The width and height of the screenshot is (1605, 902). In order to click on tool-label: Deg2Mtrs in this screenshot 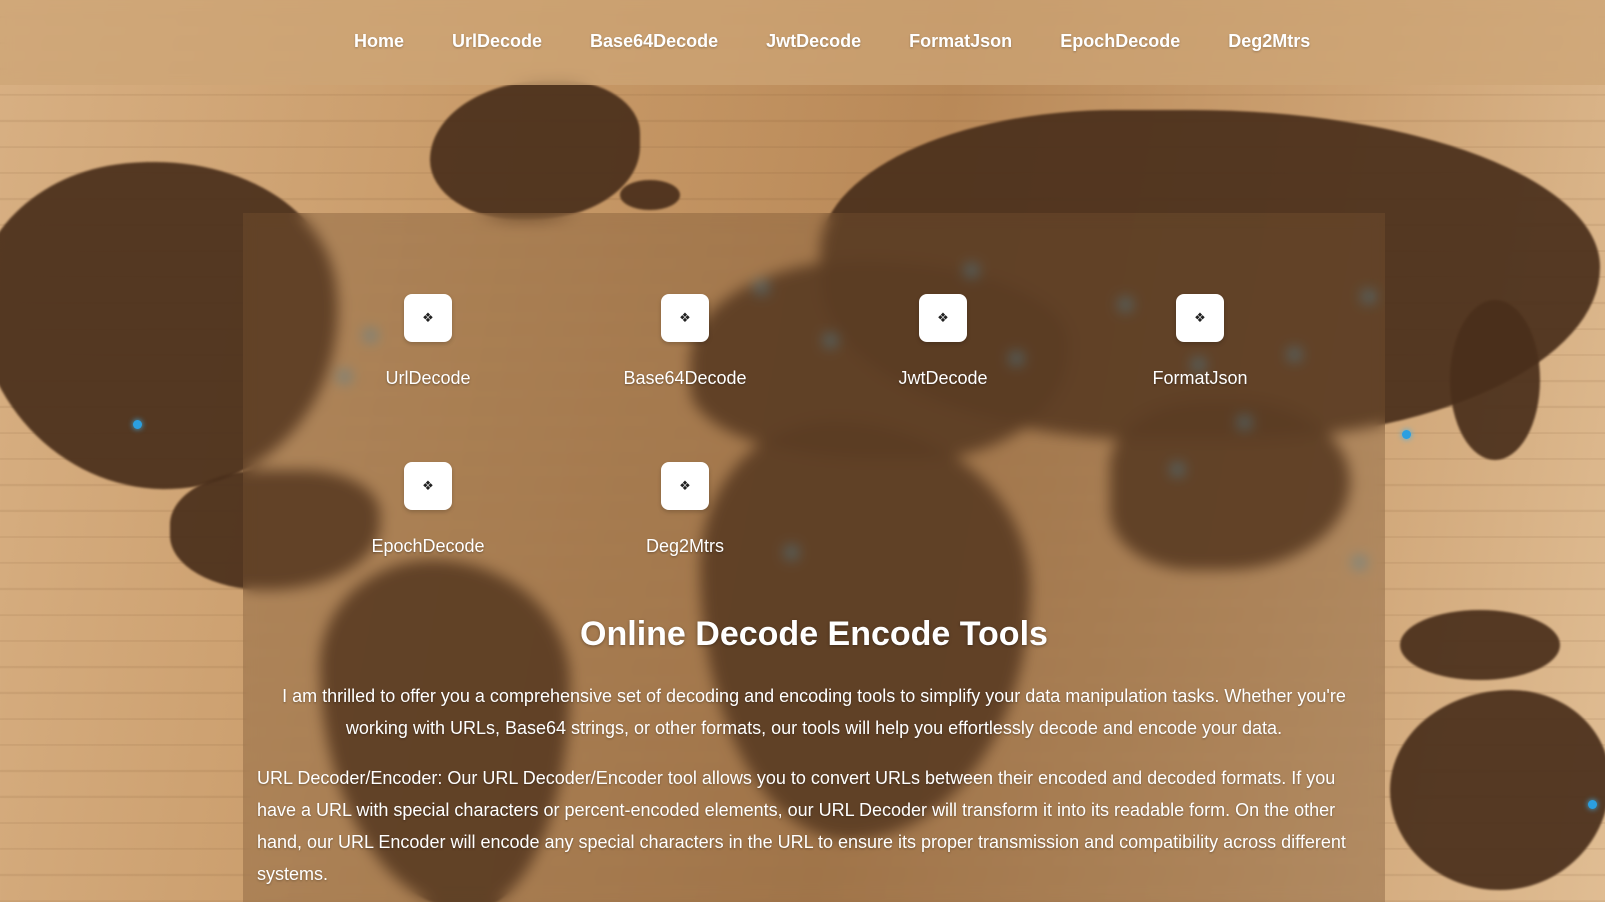, I will do `click(685, 546)`.